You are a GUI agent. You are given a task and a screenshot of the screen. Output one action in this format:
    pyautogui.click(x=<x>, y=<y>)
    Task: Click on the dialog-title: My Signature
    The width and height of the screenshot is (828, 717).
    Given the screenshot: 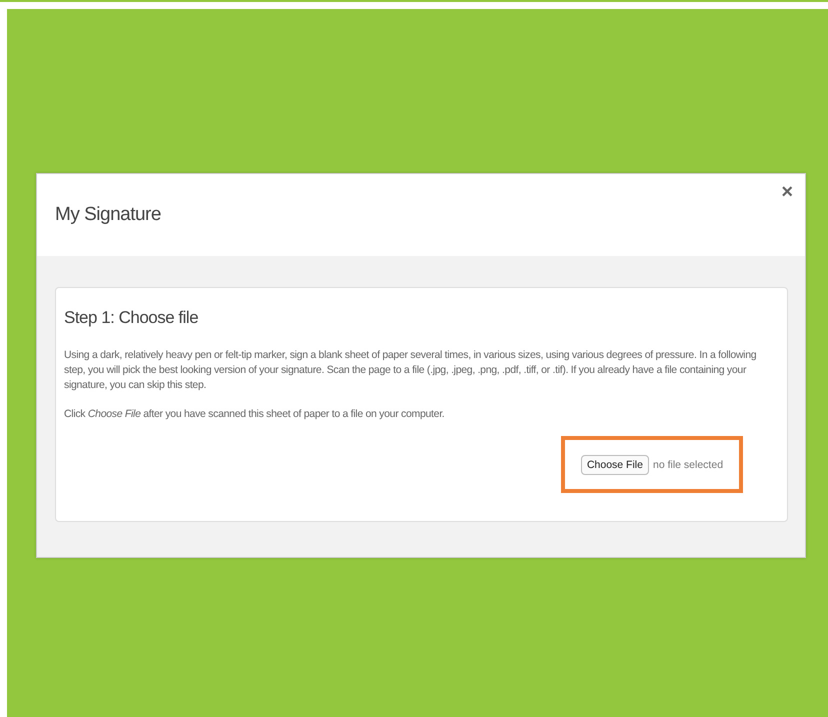 What is the action you would take?
    pyautogui.click(x=108, y=215)
    